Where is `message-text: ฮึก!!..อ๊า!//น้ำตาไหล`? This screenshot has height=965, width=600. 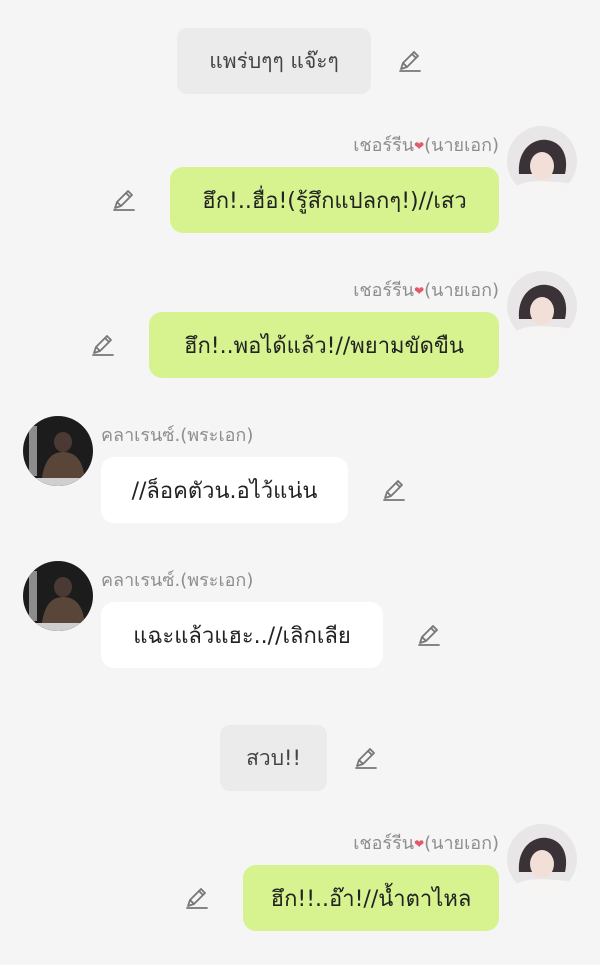
message-text: ฮึก!!..อ๊า!//น้ำตาไหล is located at coordinates (371, 899).